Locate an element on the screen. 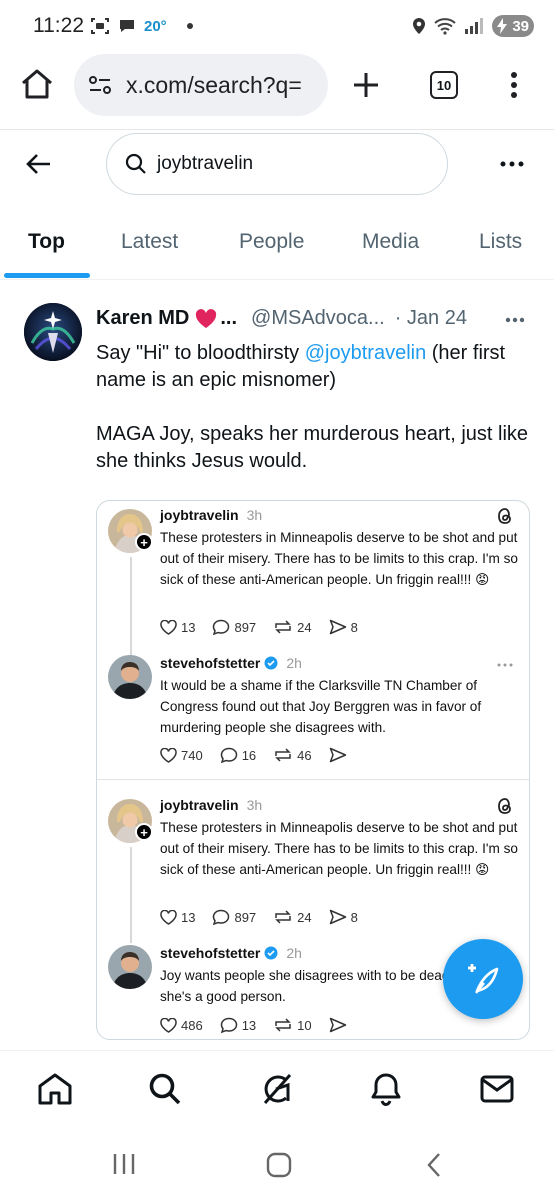  embedded-share is located at coordinates (338, 1025).